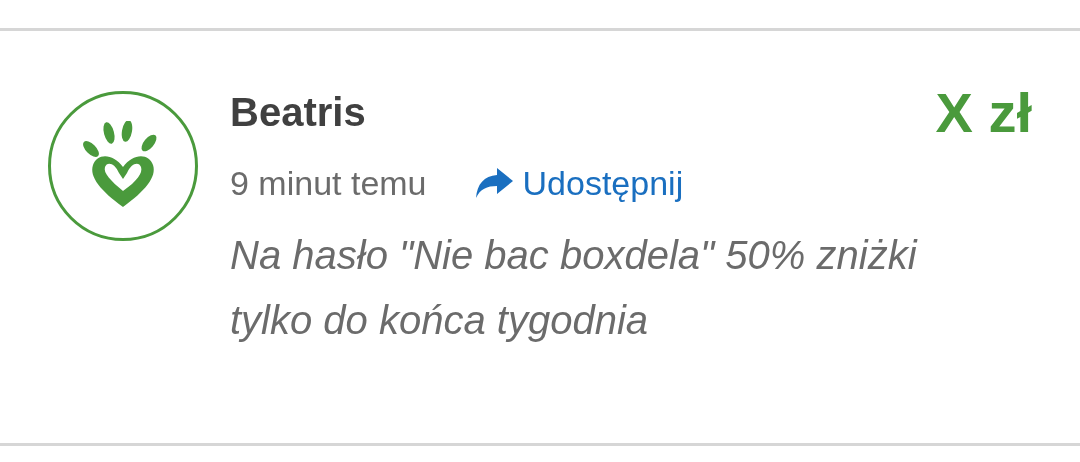 The image size is (1080, 462). Describe the element at coordinates (493, 183) in the screenshot. I see `share-icon` at that location.